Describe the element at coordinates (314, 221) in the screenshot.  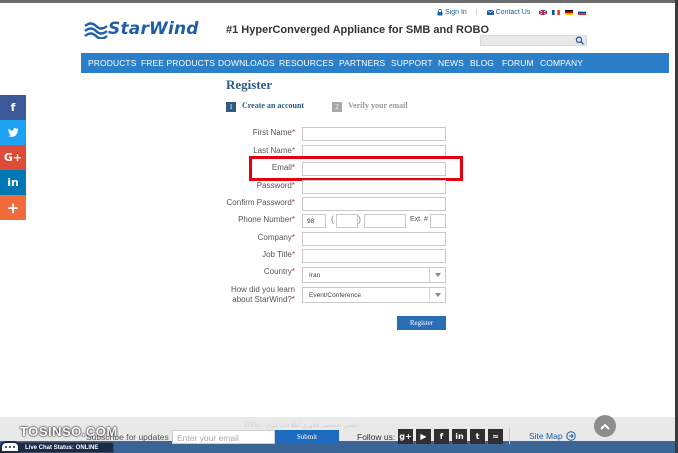
I see `phone-country-code-field: 98` at that location.